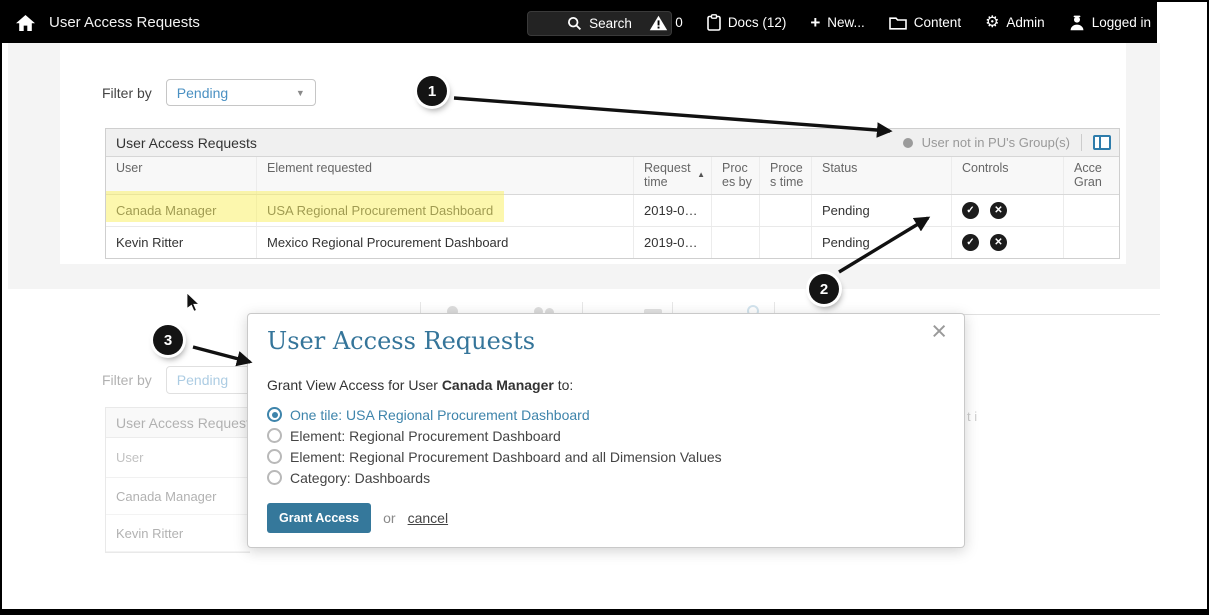  Describe the element at coordinates (401, 341) in the screenshot. I see `dialog-title: User Access Requests` at that location.